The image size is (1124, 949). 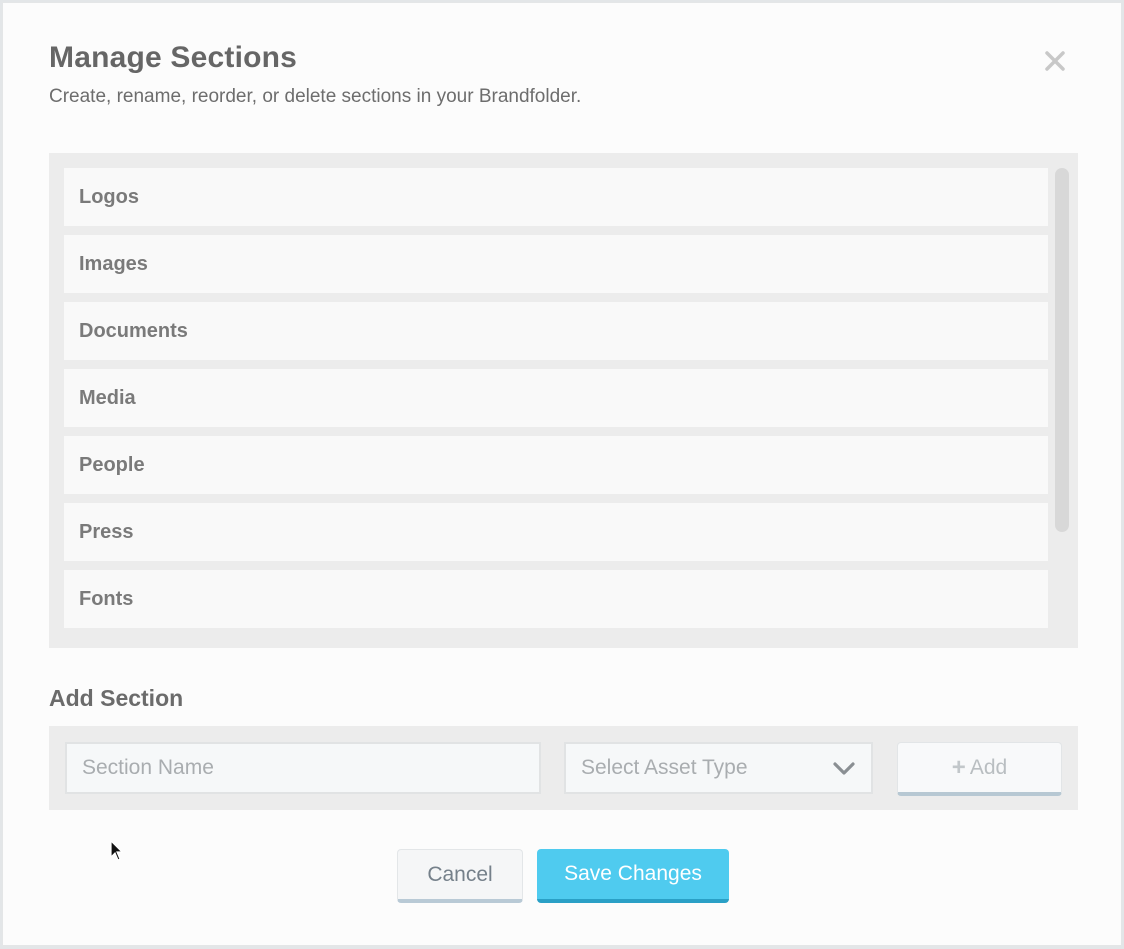 I want to click on cancel-button: Cancel, so click(x=460, y=876).